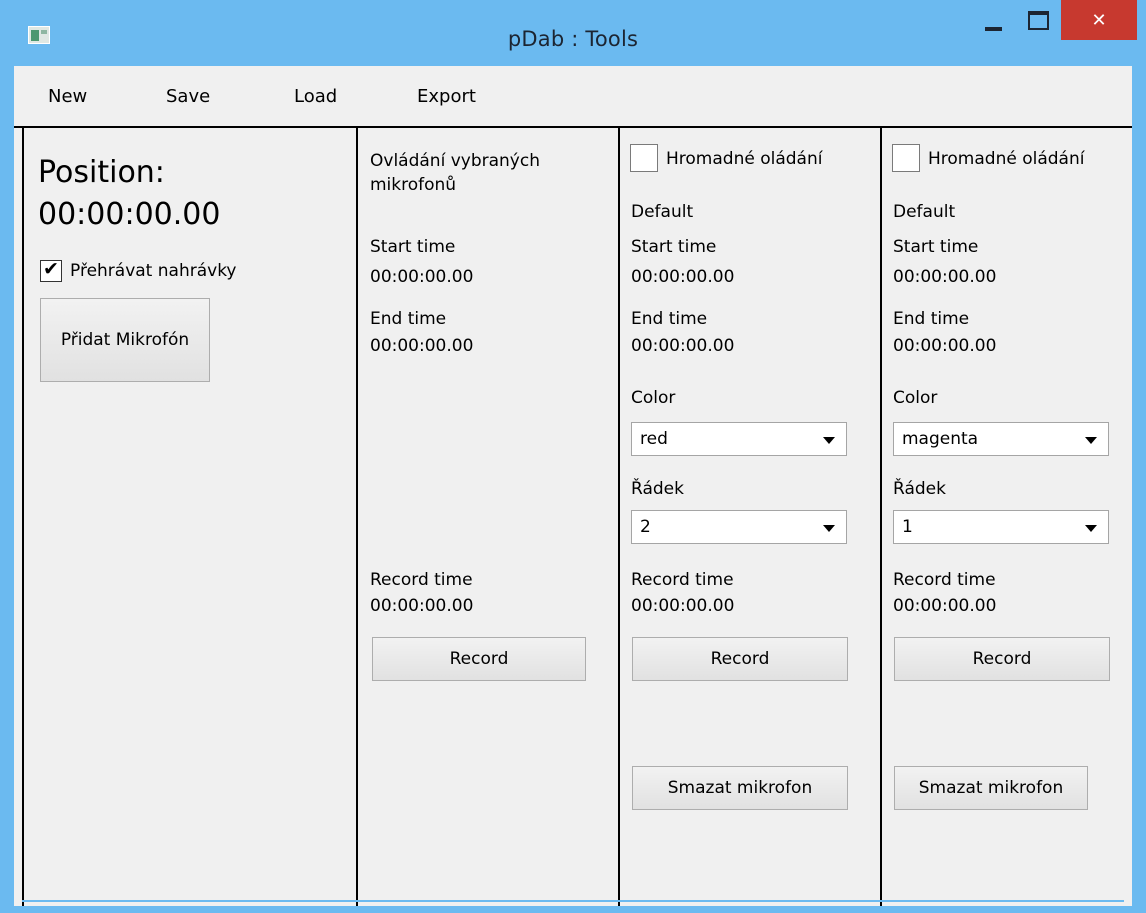  Describe the element at coordinates (1001, 527) in the screenshot. I see `row-select: 1` at that location.